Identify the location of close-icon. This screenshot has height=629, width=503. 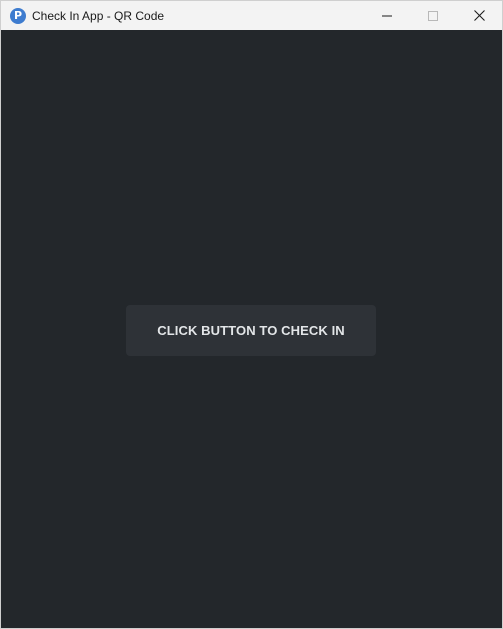
(479, 15).